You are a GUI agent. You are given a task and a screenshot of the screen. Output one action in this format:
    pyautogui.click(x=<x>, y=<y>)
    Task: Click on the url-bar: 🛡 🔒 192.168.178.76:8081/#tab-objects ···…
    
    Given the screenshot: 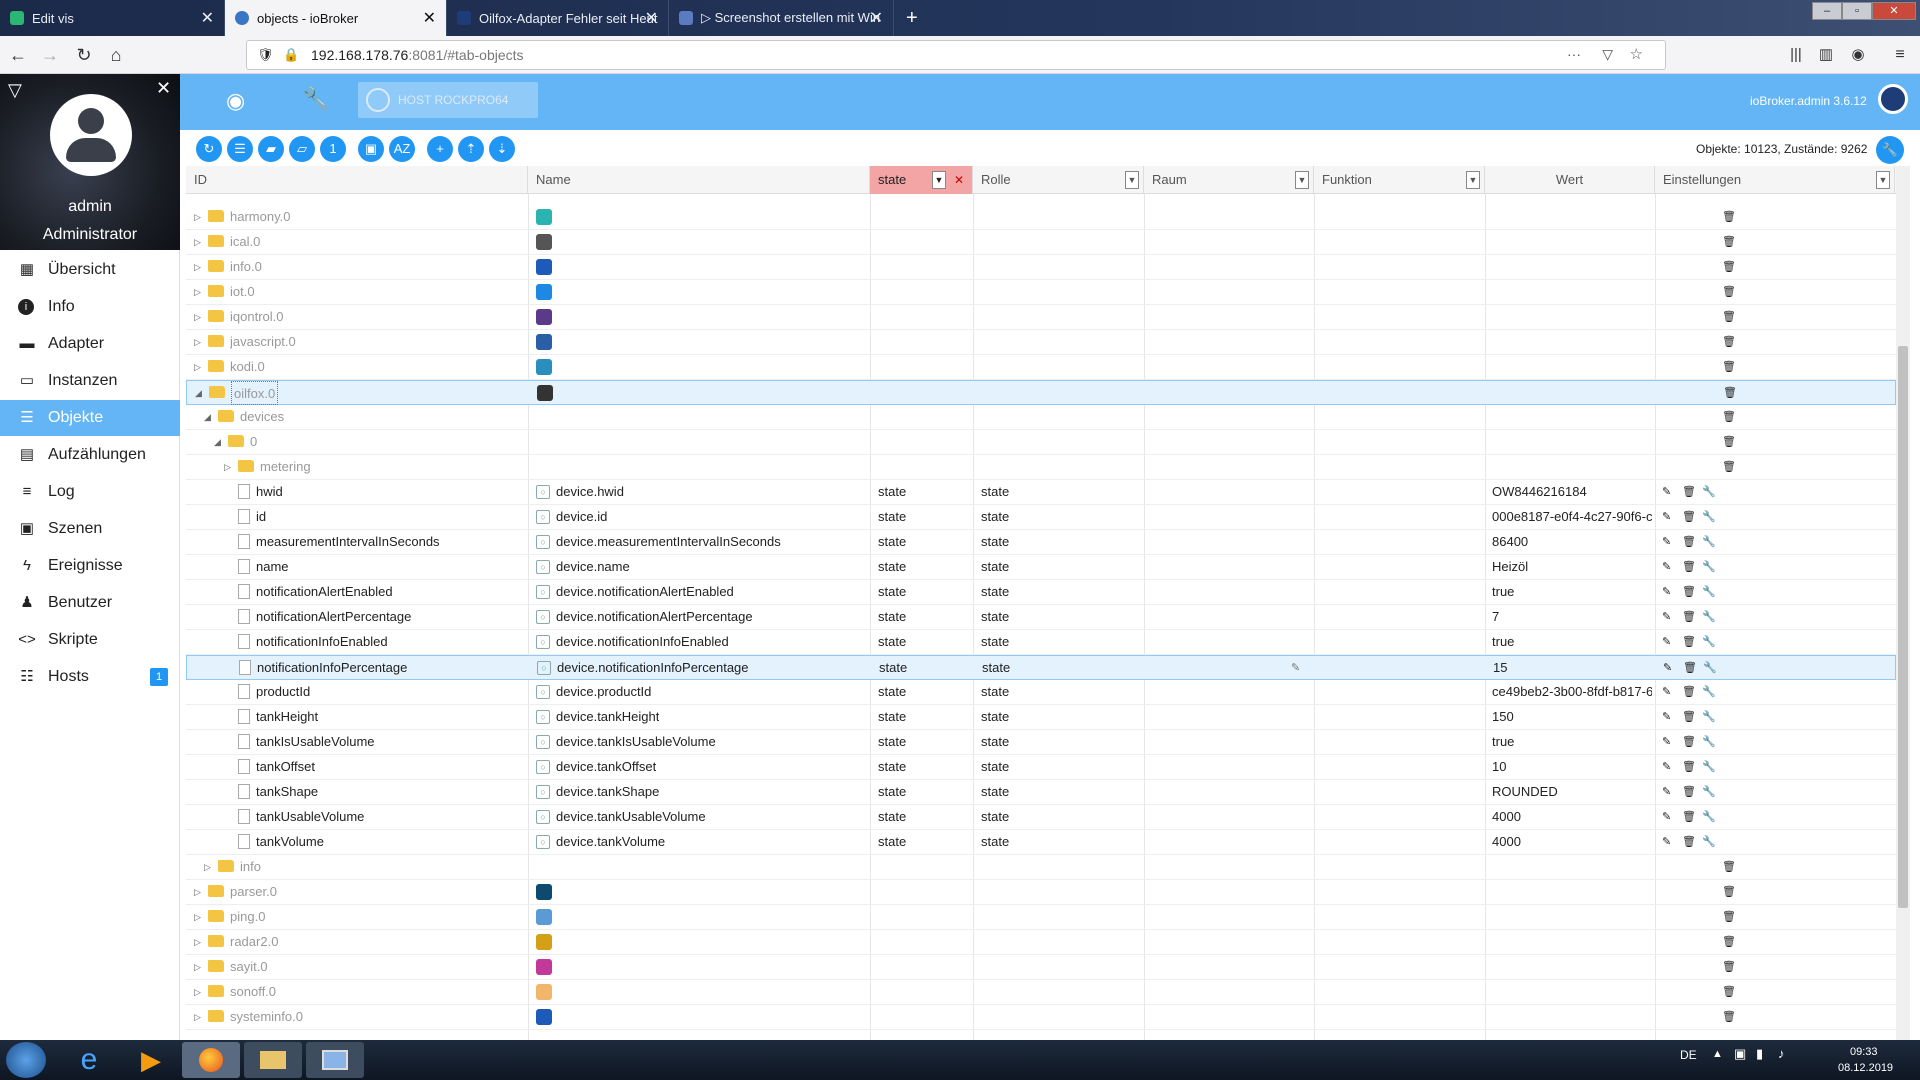 What is the action you would take?
    pyautogui.click(x=956, y=55)
    